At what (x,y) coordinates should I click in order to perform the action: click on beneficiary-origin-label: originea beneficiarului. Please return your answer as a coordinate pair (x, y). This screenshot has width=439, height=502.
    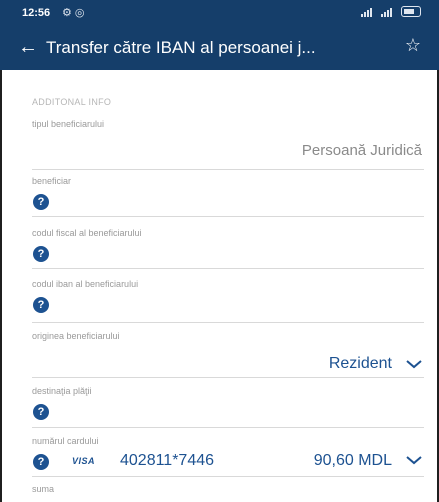
    Looking at the image, I should click on (76, 336).